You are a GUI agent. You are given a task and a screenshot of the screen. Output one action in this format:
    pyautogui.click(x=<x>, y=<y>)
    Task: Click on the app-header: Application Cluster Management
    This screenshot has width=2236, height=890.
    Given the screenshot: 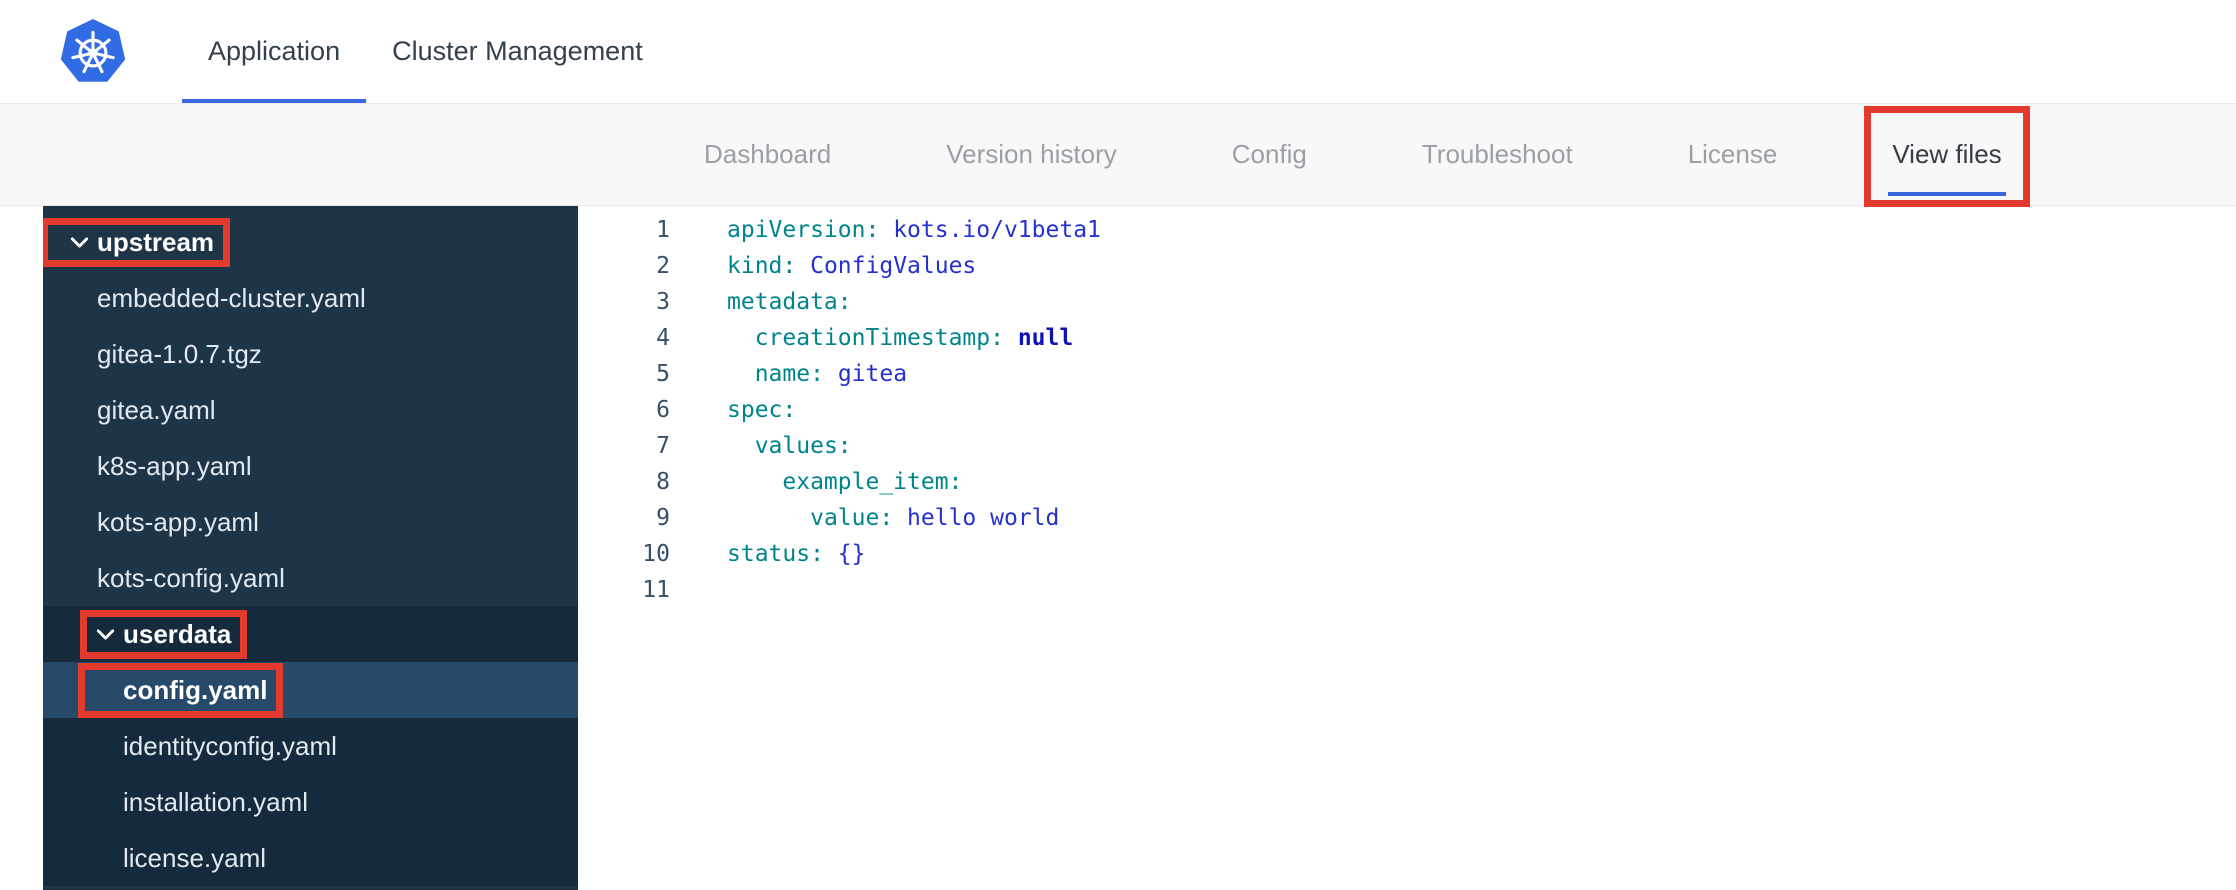 What is the action you would take?
    pyautogui.click(x=1118, y=51)
    